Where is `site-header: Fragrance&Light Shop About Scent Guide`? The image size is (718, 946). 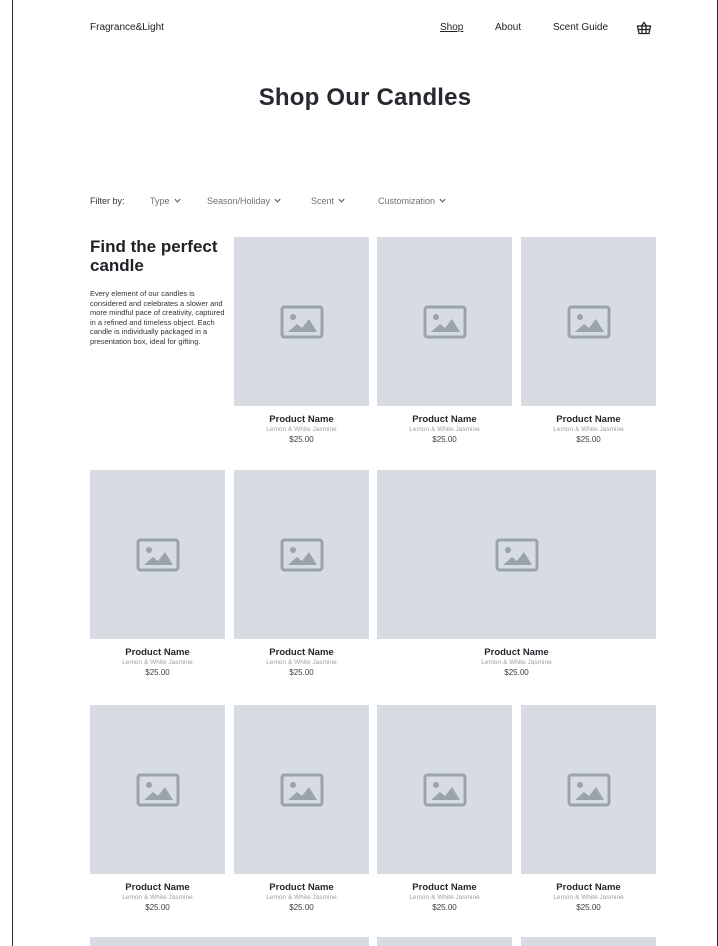 site-header: Fragrance&Light Shop About Scent Guide is located at coordinates (365, 30).